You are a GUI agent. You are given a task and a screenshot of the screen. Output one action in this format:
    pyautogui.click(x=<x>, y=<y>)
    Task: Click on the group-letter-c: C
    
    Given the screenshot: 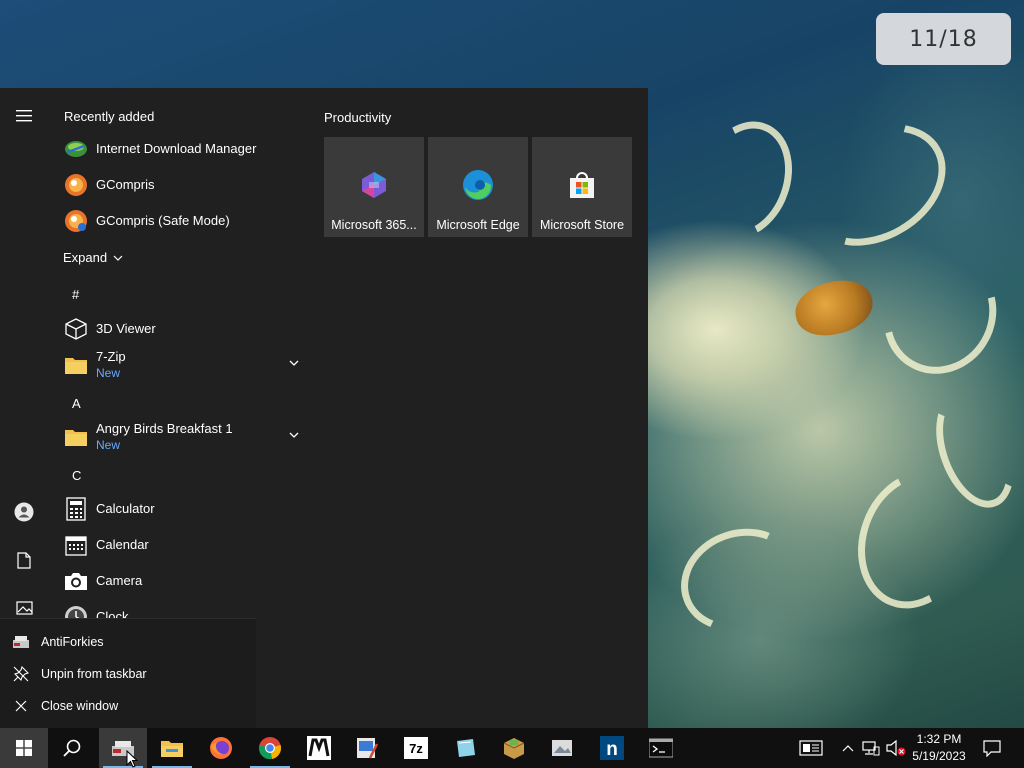 What is the action you would take?
    pyautogui.click(x=76, y=475)
    